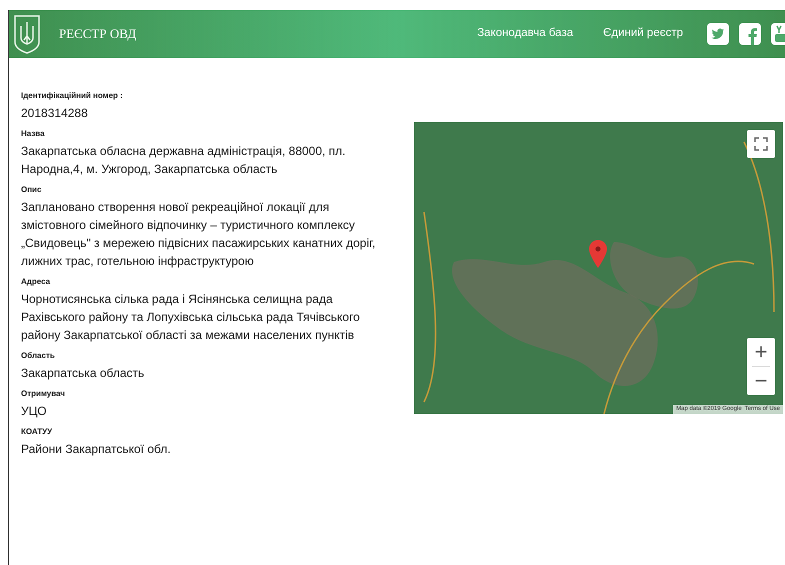 The height and width of the screenshot is (565, 785). Describe the element at coordinates (27, 34) in the screenshot. I see `trident-emblem-icon` at that location.